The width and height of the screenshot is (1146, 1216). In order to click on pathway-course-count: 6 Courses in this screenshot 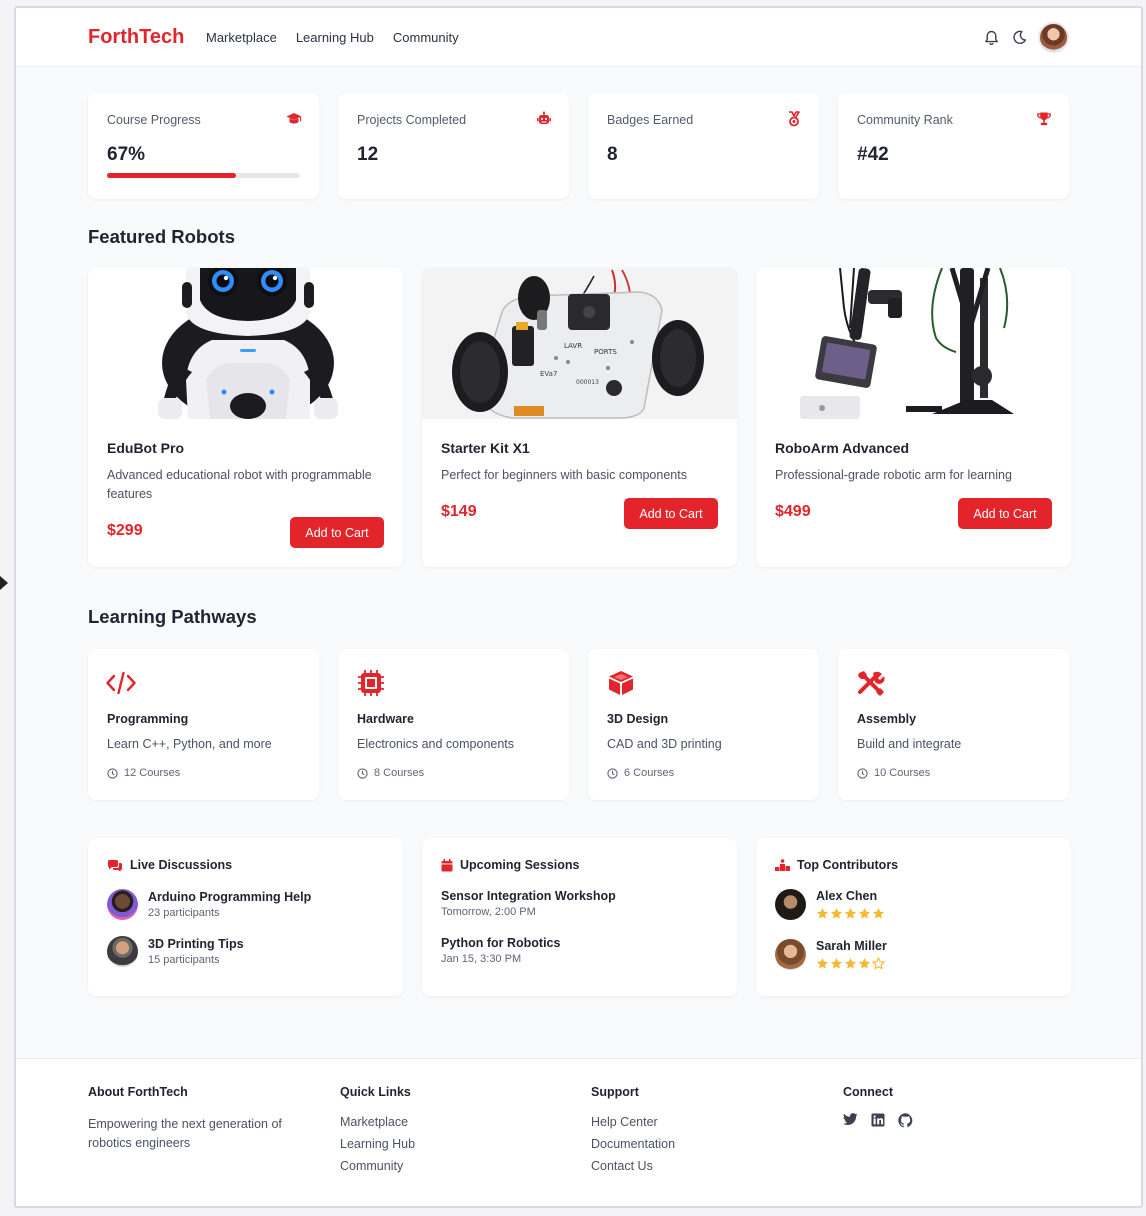, I will do `click(649, 773)`.